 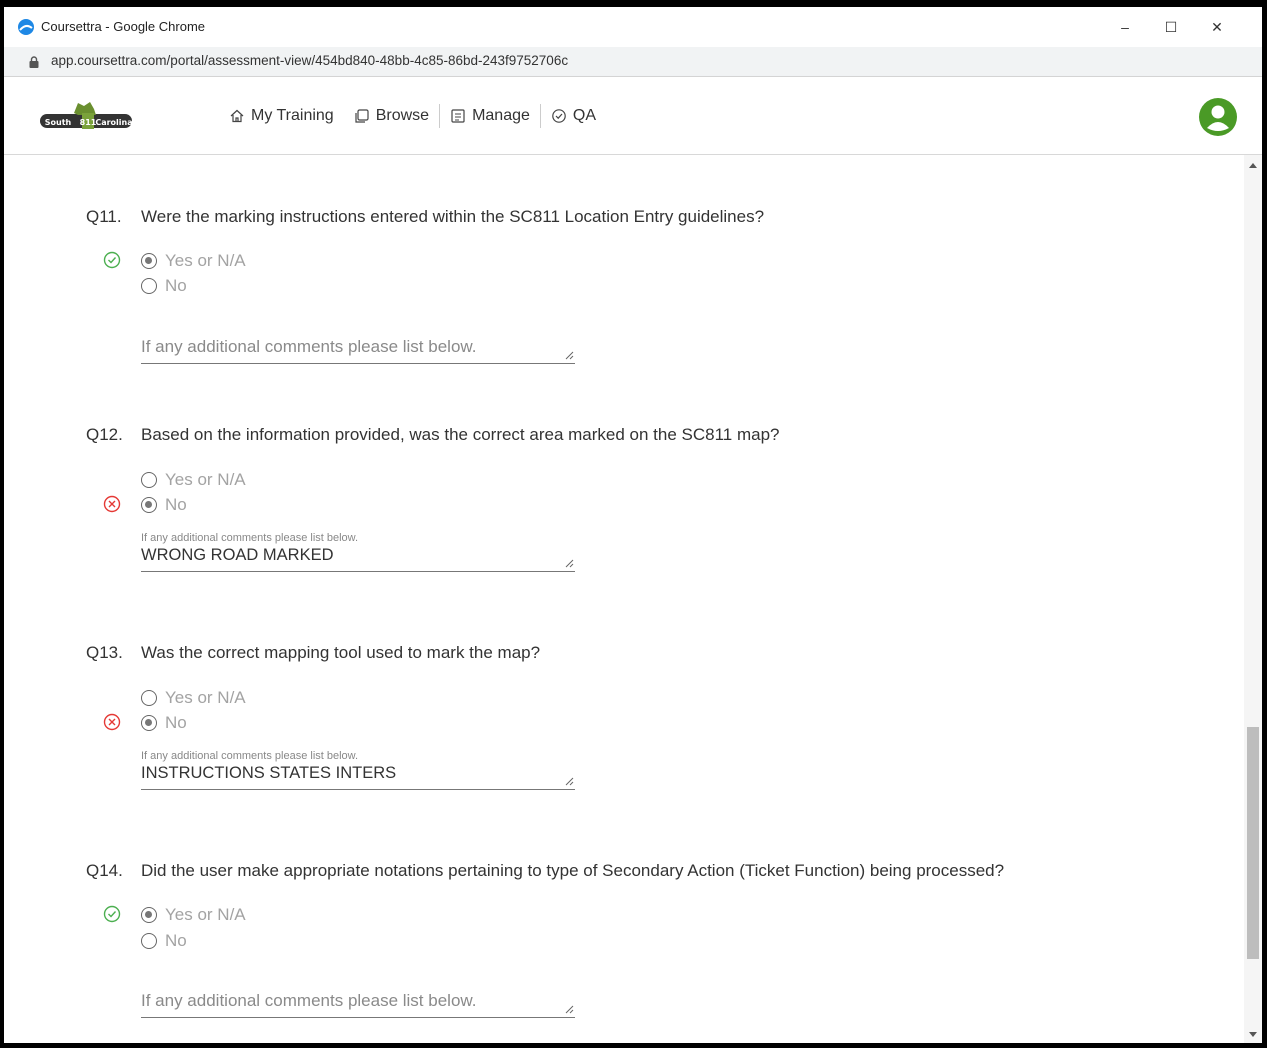 What do you see at coordinates (1218, 117) in the screenshot?
I see `user-avatar-icon` at bounding box center [1218, 117].